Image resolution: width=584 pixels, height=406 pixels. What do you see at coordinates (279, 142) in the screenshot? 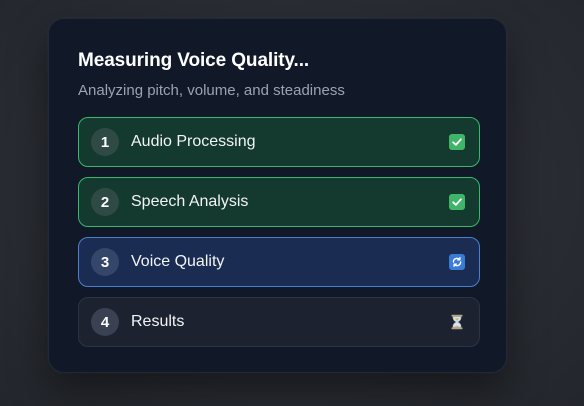
I see `step-audio-processing: 1 Audio Processing` at bounding box center [279, 142].